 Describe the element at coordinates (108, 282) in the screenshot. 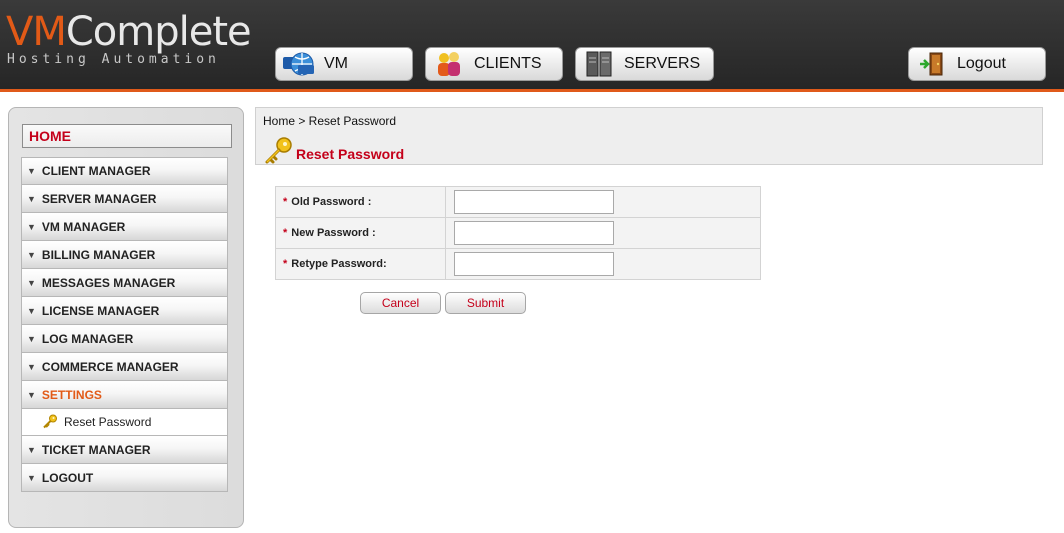

I see `sidebar-item-label: MESSAGES MANAGER` at that location.